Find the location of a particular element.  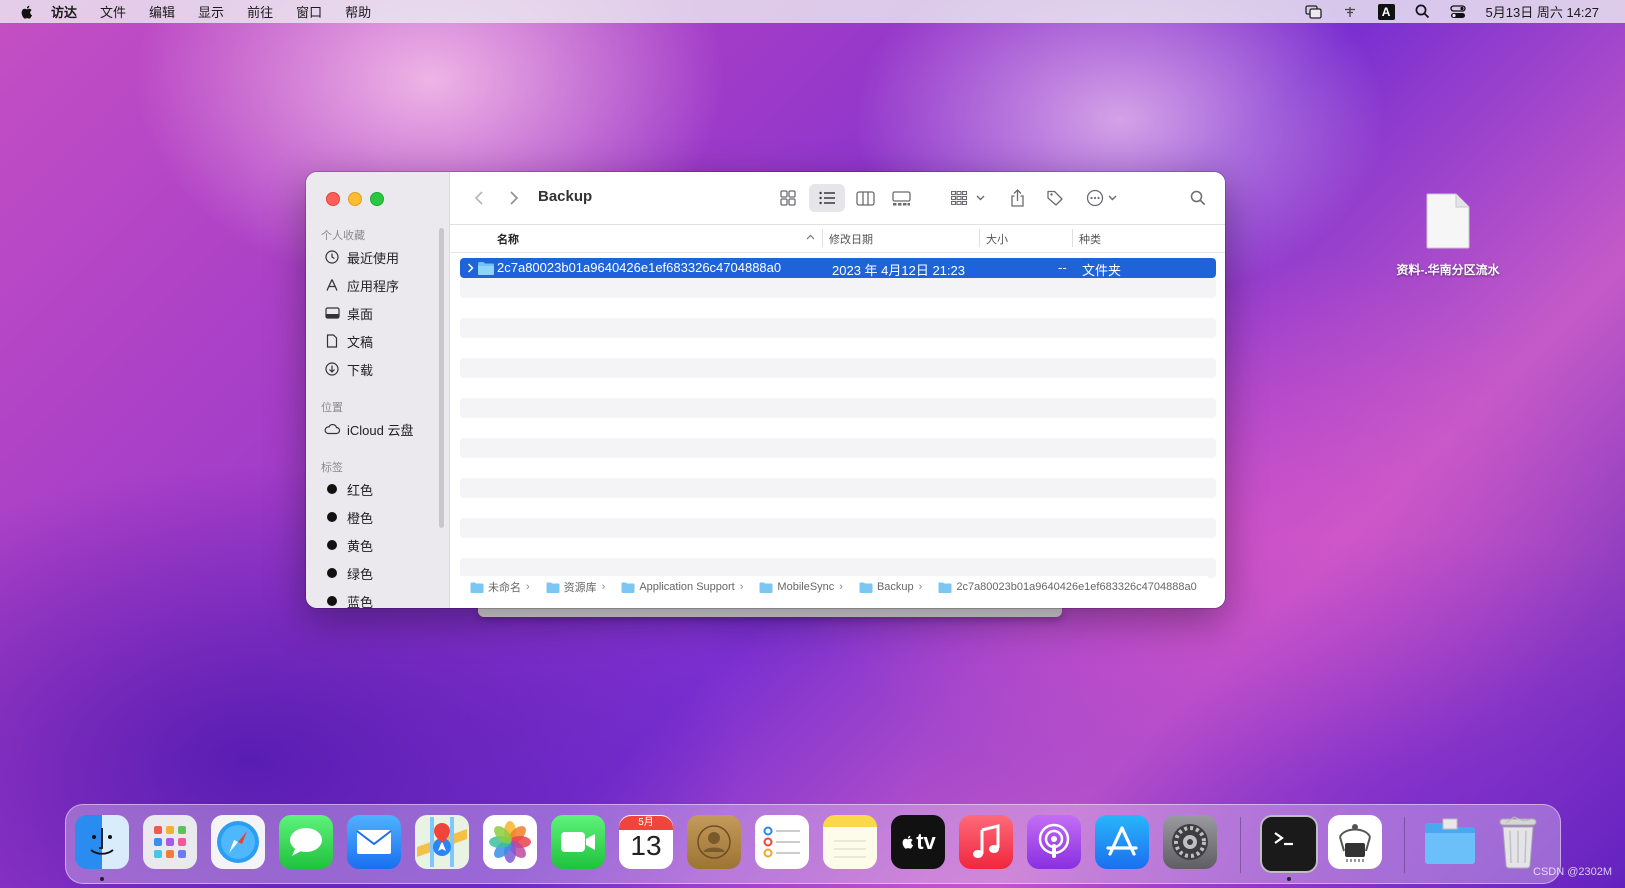

app-store-icon is located at coordinates (1122, 842).